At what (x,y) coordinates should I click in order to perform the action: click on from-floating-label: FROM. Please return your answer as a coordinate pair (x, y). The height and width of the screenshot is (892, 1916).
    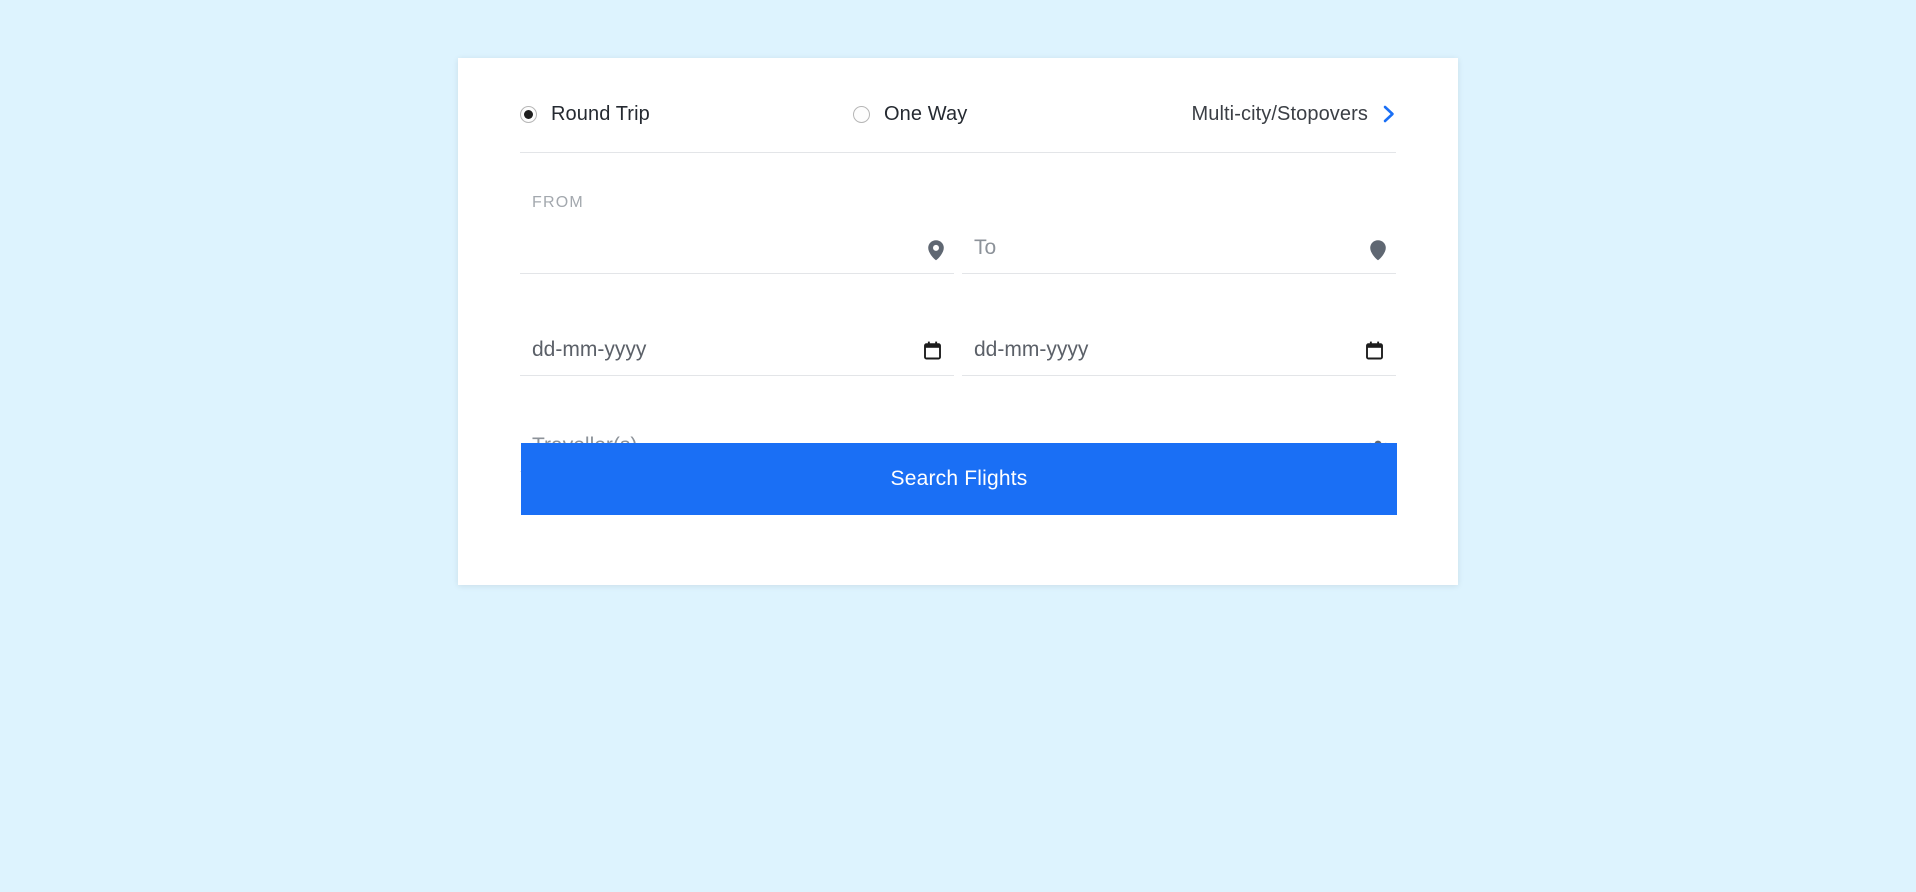
    Looking at the image, I should click on (558, 202).